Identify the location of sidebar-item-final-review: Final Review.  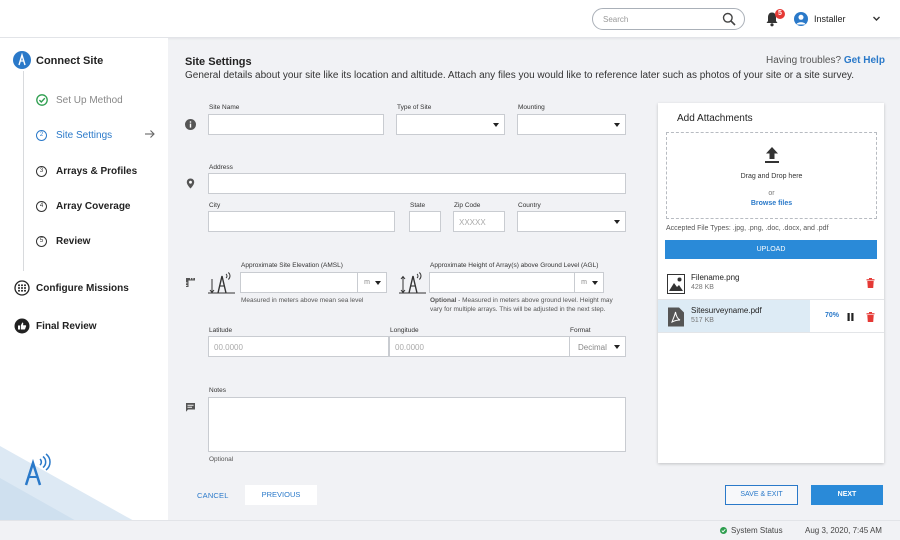
(55, 326).